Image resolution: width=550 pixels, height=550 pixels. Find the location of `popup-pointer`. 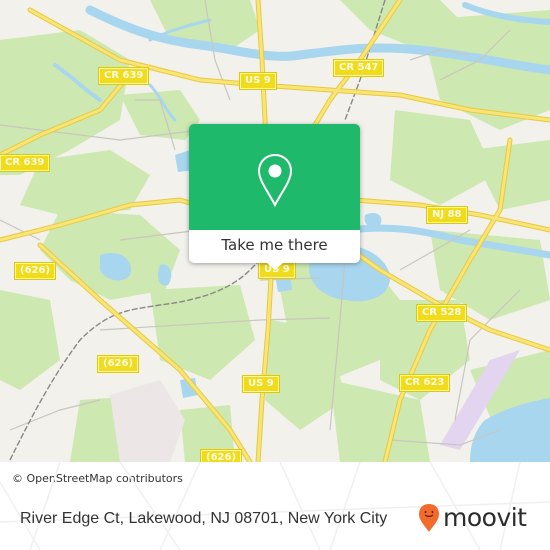

popup-pointer is located at coordinates (275, 266).